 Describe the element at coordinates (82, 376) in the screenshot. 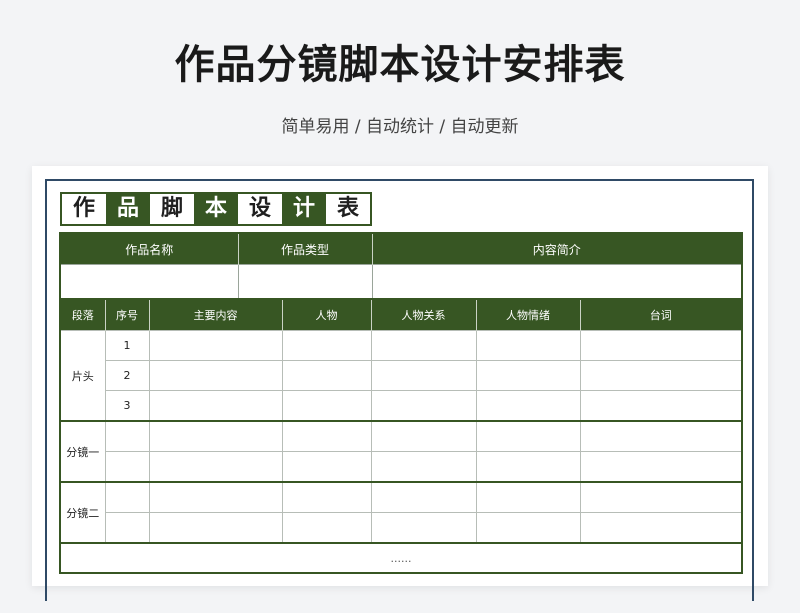

I see `segment-label: 片头` at that location.